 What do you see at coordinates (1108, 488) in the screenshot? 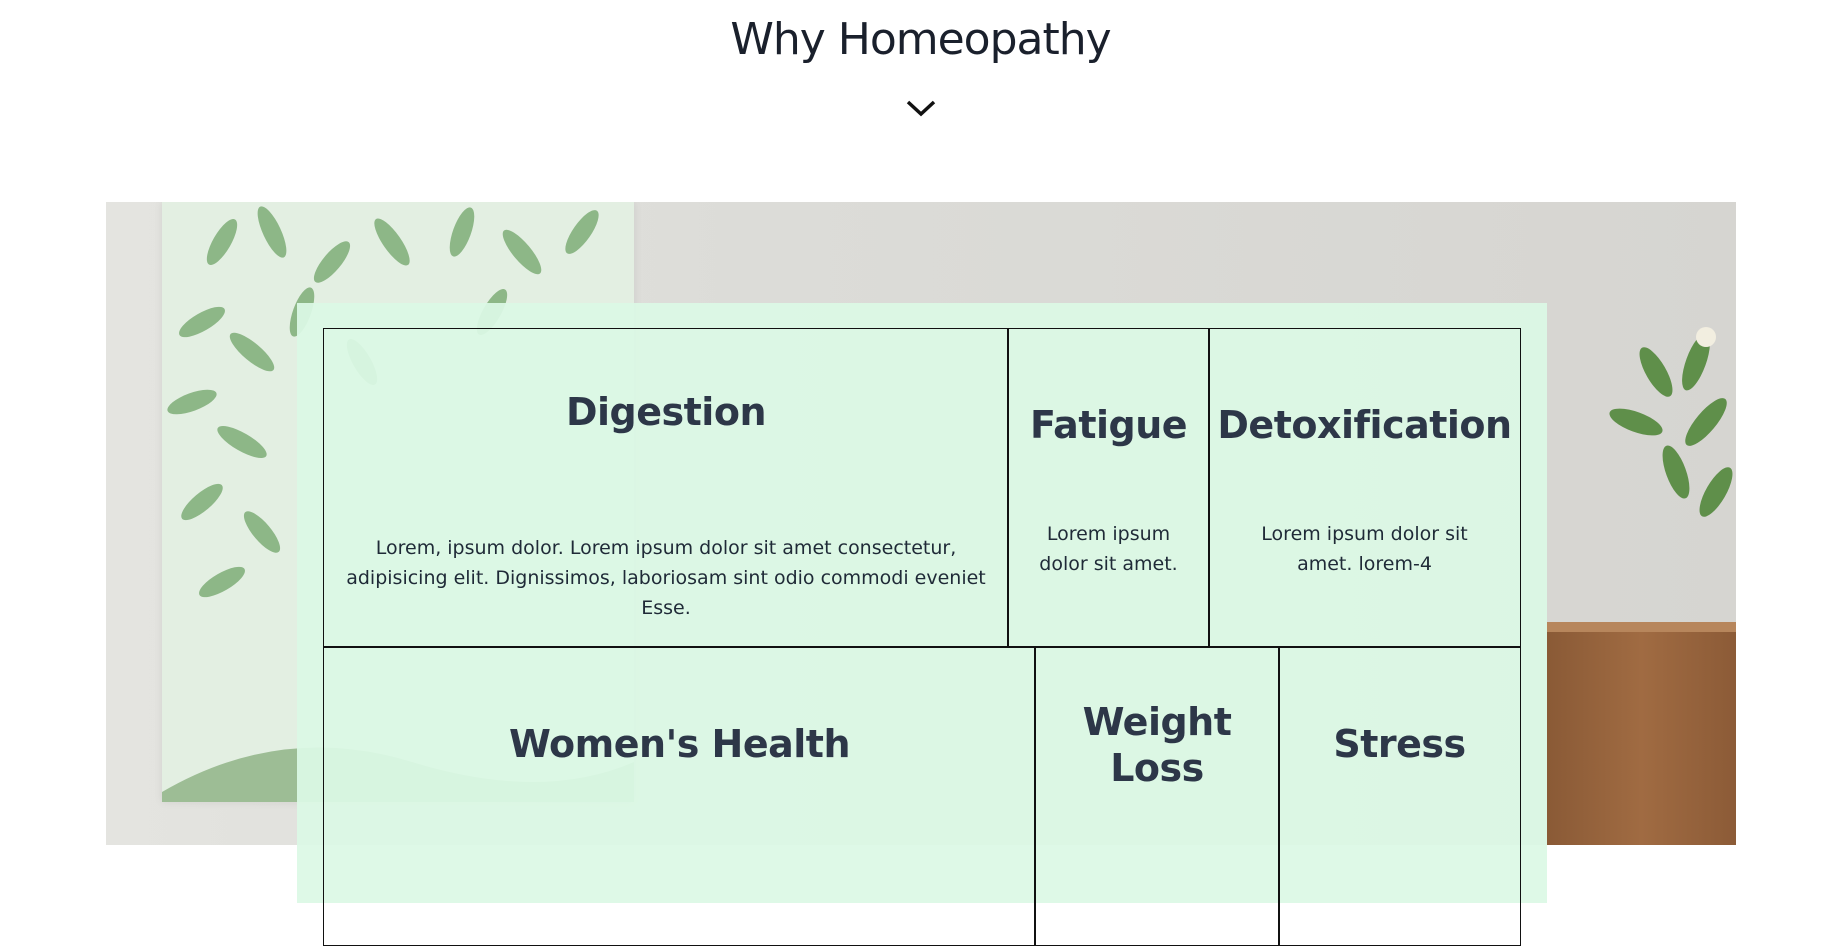
I see `card-fatigue: Fatigue Lorem ipsum dolor sit amet.` at bounding box center [1108, 488].